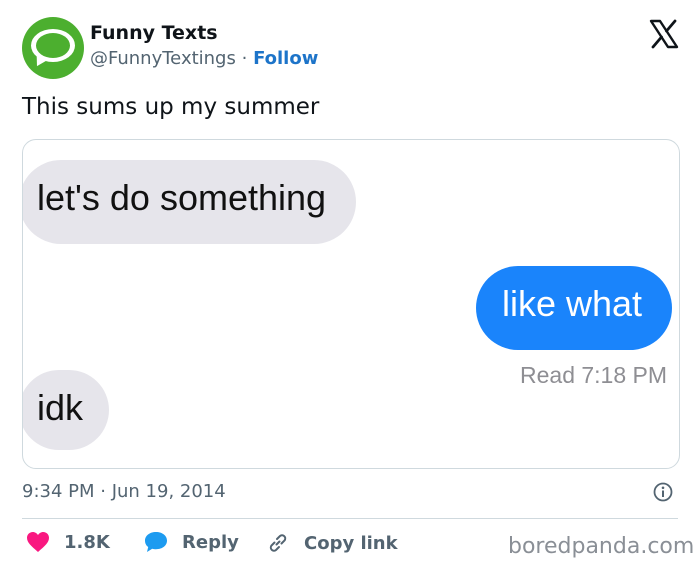 The height and width of the screenshot is (571, 700). What do you see at coordinates (163, 58) in the screenshot?
I see `handle: @FunnyTextings` at bounding box center [163, 58].